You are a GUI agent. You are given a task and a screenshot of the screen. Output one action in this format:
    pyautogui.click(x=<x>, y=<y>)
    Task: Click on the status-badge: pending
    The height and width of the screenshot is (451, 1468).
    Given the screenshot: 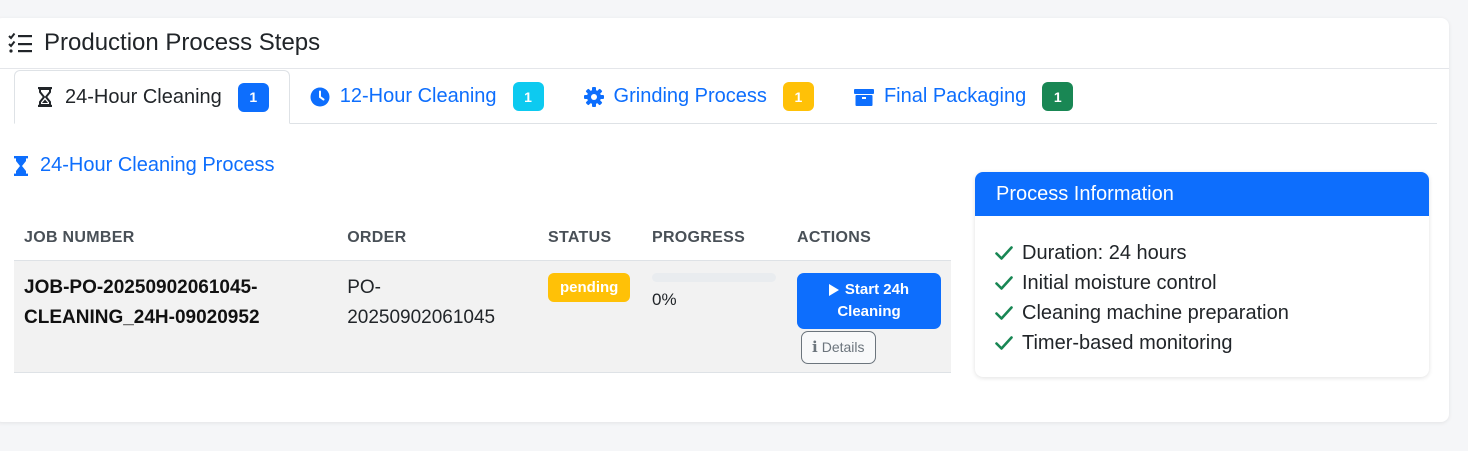 What is the action you would take?
    pyautogui.click(x=589, y=287)
    